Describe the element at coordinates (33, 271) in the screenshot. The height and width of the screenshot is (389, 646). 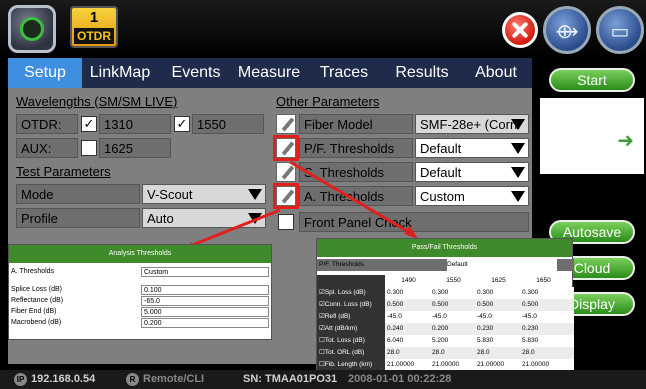
I see `analysis-a-label: A. Thresholds` at that location.